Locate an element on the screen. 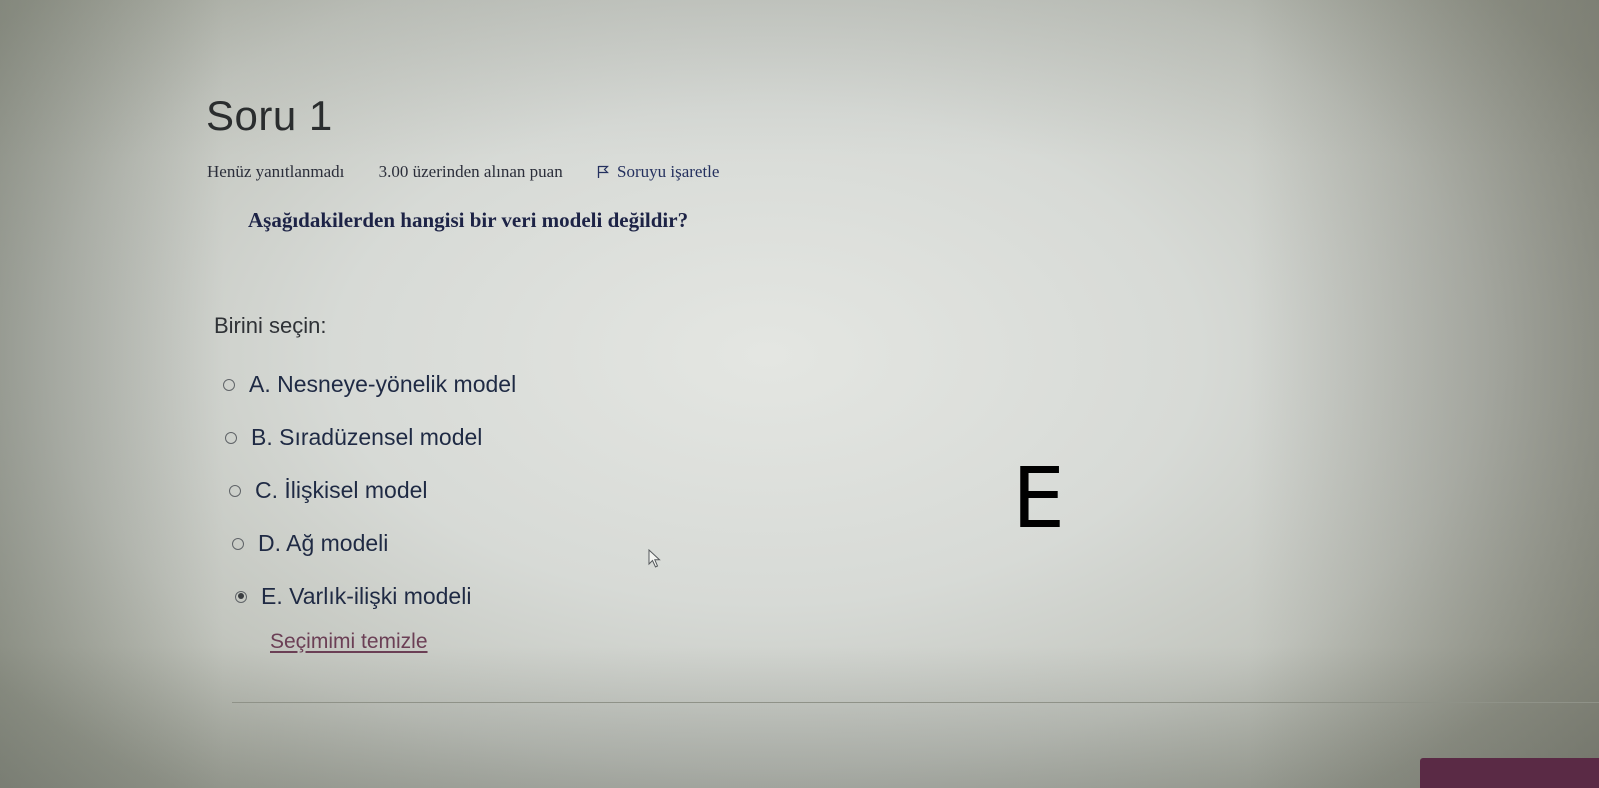 The image size is (1599, 788). answer-option-a: A. Nesneye-yönelik model is located at coordinates (369, 384).